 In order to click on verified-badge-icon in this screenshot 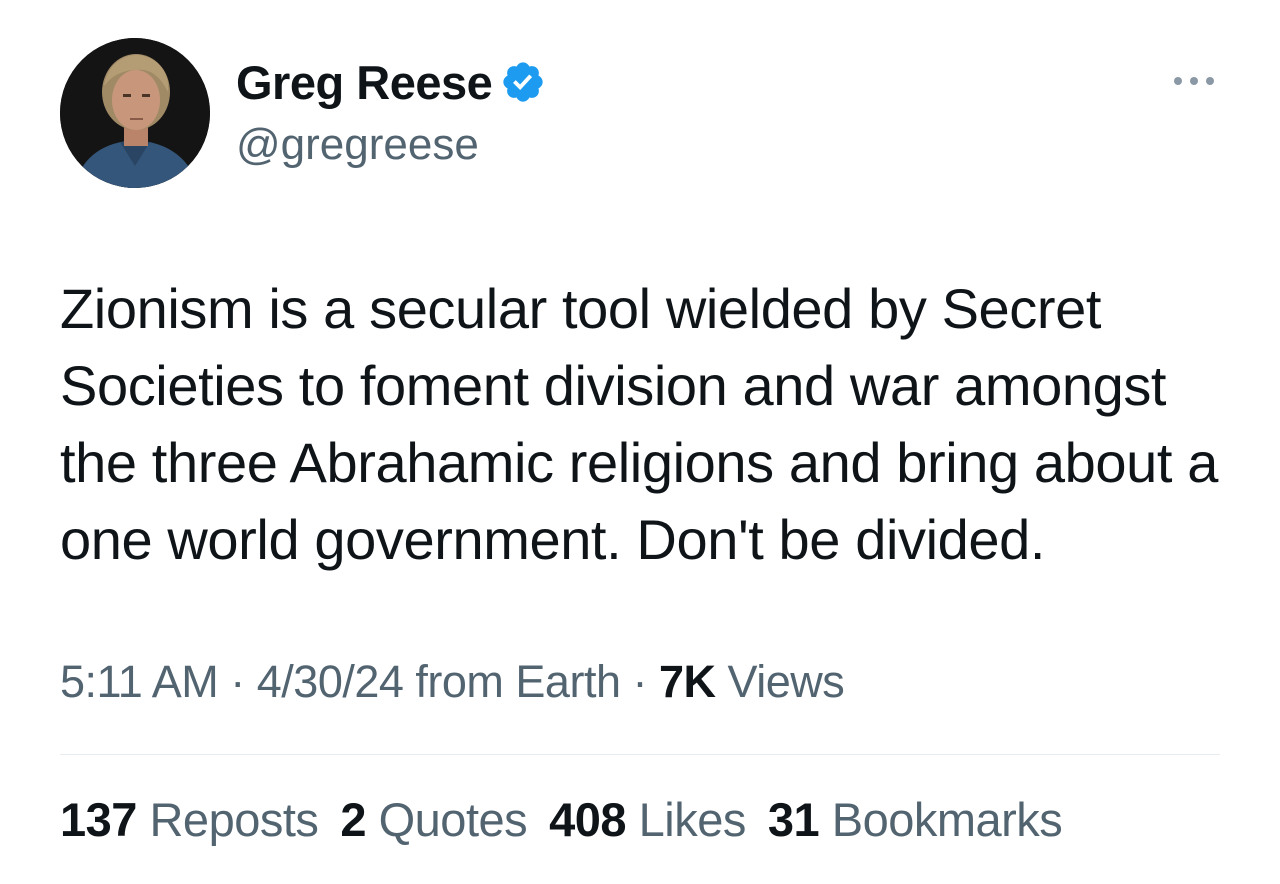, I will do `click(523, 82)`.